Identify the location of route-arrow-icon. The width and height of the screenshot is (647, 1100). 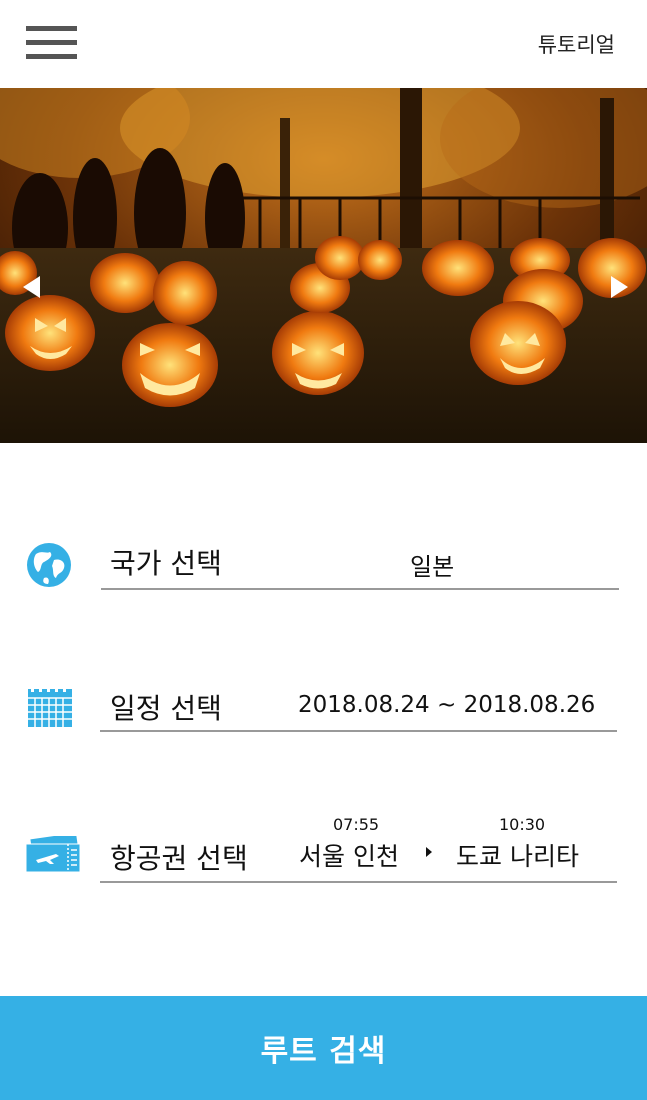
(429, 852).